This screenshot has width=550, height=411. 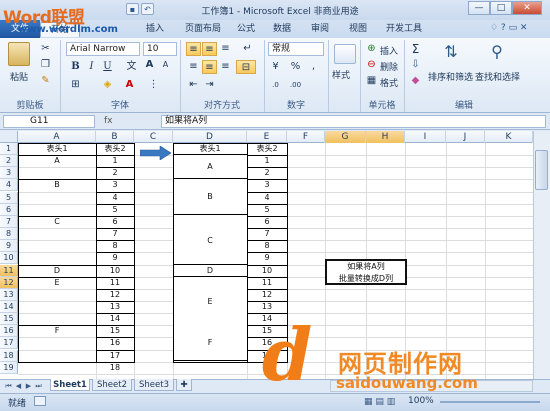 What do you see at coordinates (156, 153) in the screenshot?
I see `arrow-right-icon` at bounding box center [156, 153].